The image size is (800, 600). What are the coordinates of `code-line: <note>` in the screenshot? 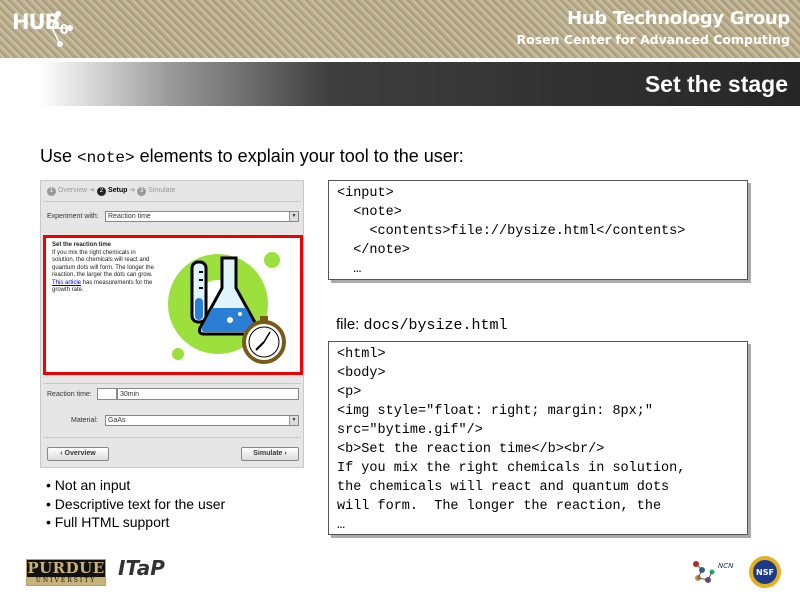 It's located at (369, 212).